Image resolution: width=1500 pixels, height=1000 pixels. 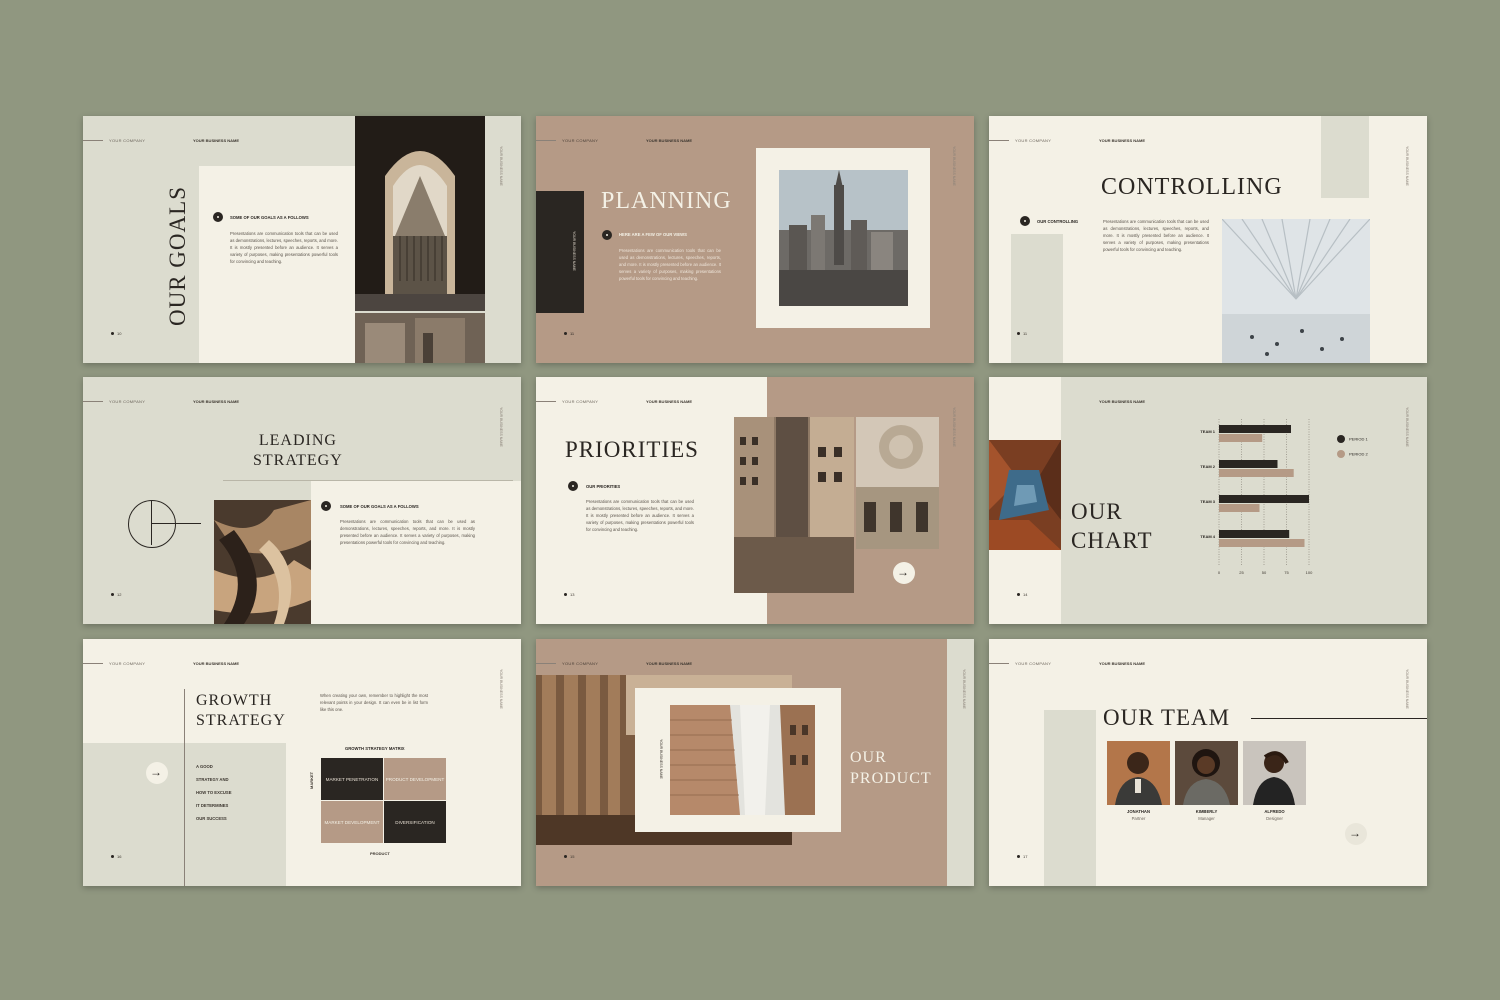 I want to click on slide-title: OUR PRODUCT, so click(x=891, y=768).